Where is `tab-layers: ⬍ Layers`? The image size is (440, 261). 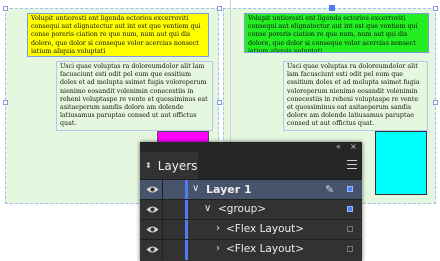 tab-layers: ⬍ Layers is located at coordinates (169, 165).